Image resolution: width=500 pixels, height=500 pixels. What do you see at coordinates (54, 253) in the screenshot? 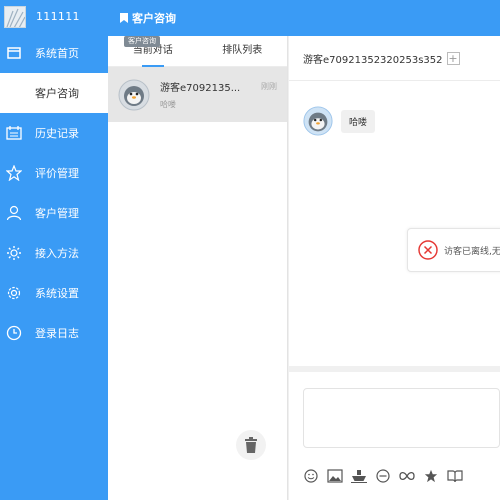
I see `sidebar-item-access: 接入方法` at bounding box center [54, 253].